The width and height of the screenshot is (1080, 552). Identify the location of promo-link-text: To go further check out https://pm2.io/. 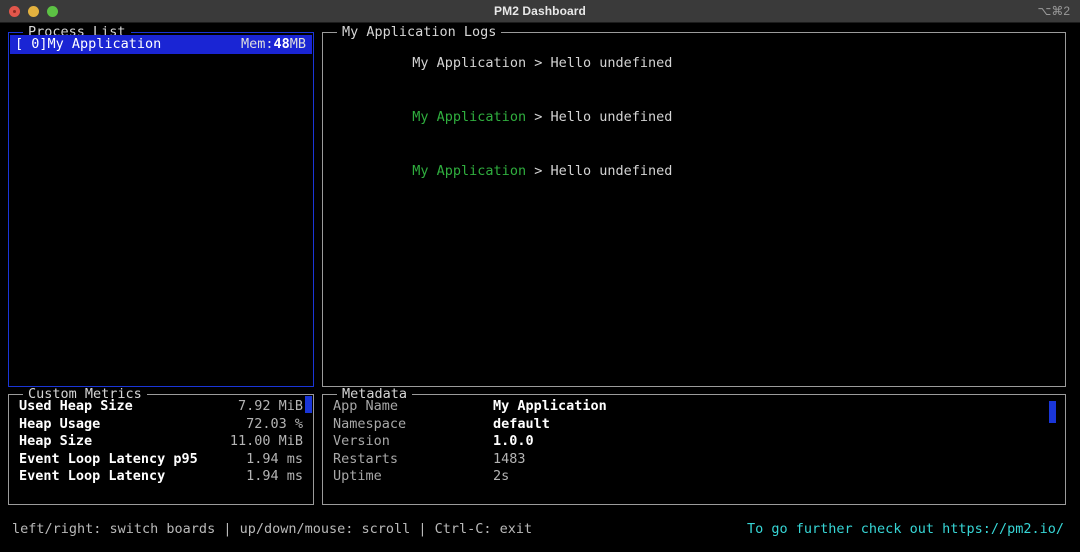
(905, 529).